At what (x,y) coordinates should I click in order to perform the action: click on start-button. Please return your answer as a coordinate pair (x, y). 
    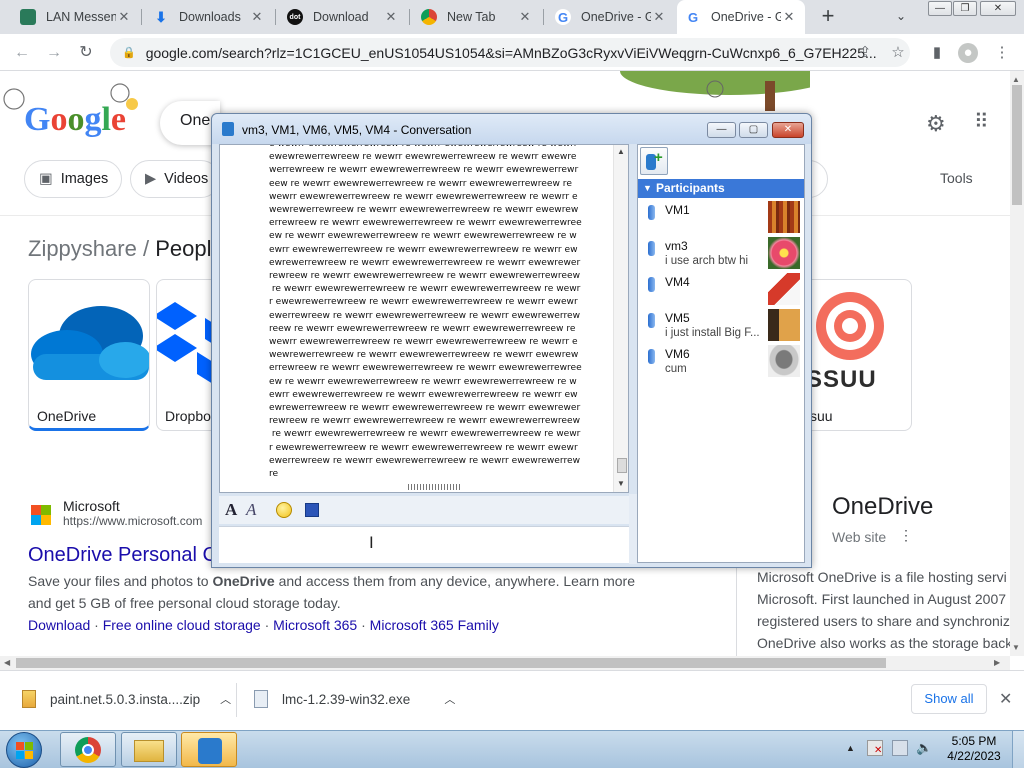
    Looking at the image, I should click on (24, 750).